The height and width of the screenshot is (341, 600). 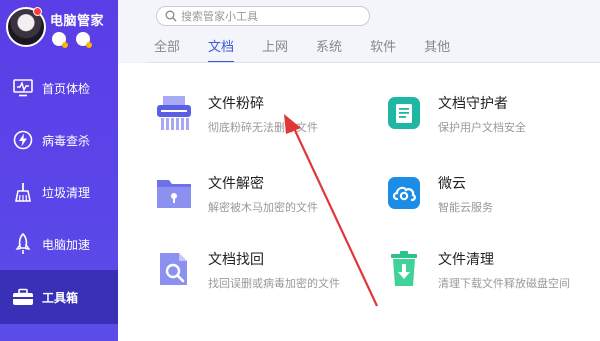 What do you see at coordinates (236, 184) in the screenshot?
I see `tool-title: 文件解密` at bounding box center [236, 184].